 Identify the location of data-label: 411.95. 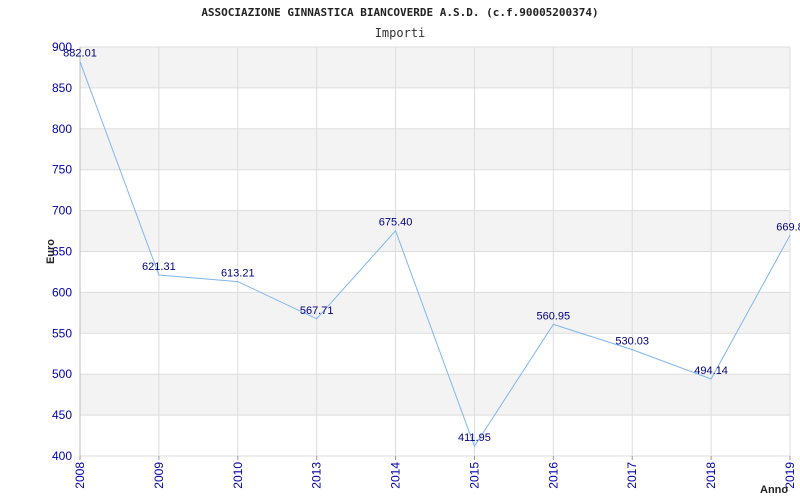
(474, 438).